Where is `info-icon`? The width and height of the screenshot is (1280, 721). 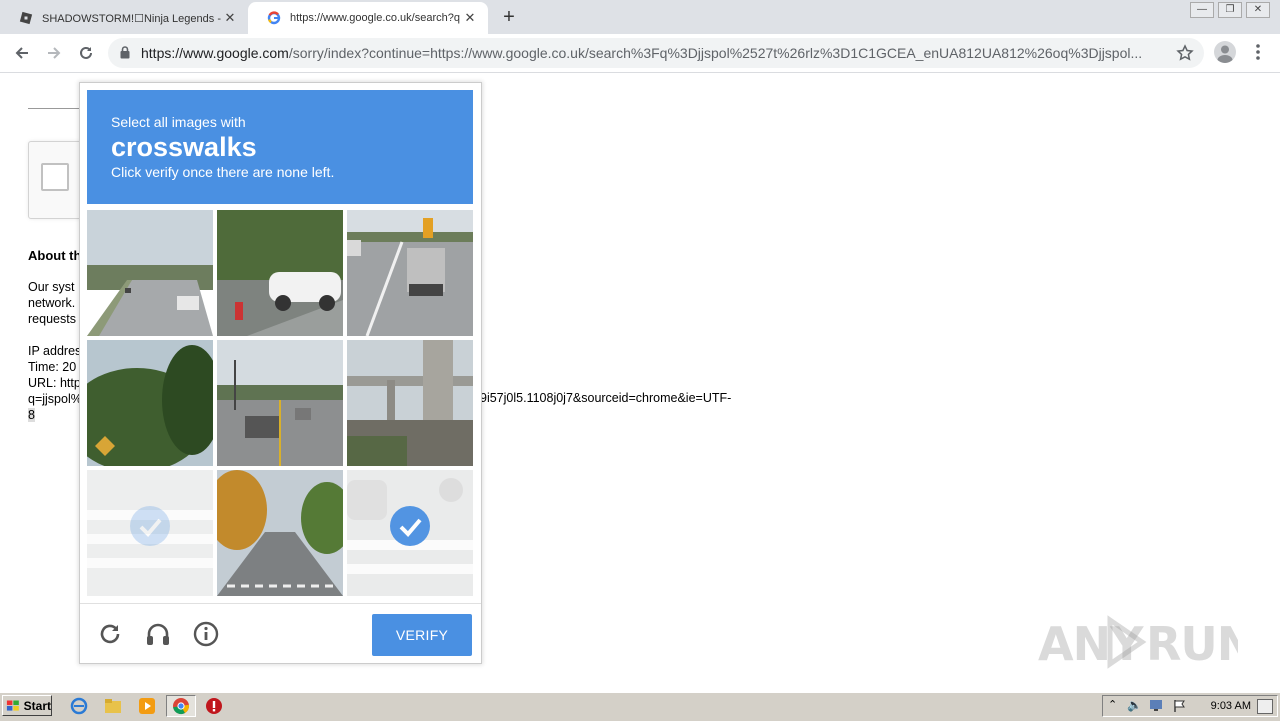
info-icon is located at coordinates (206, 634).